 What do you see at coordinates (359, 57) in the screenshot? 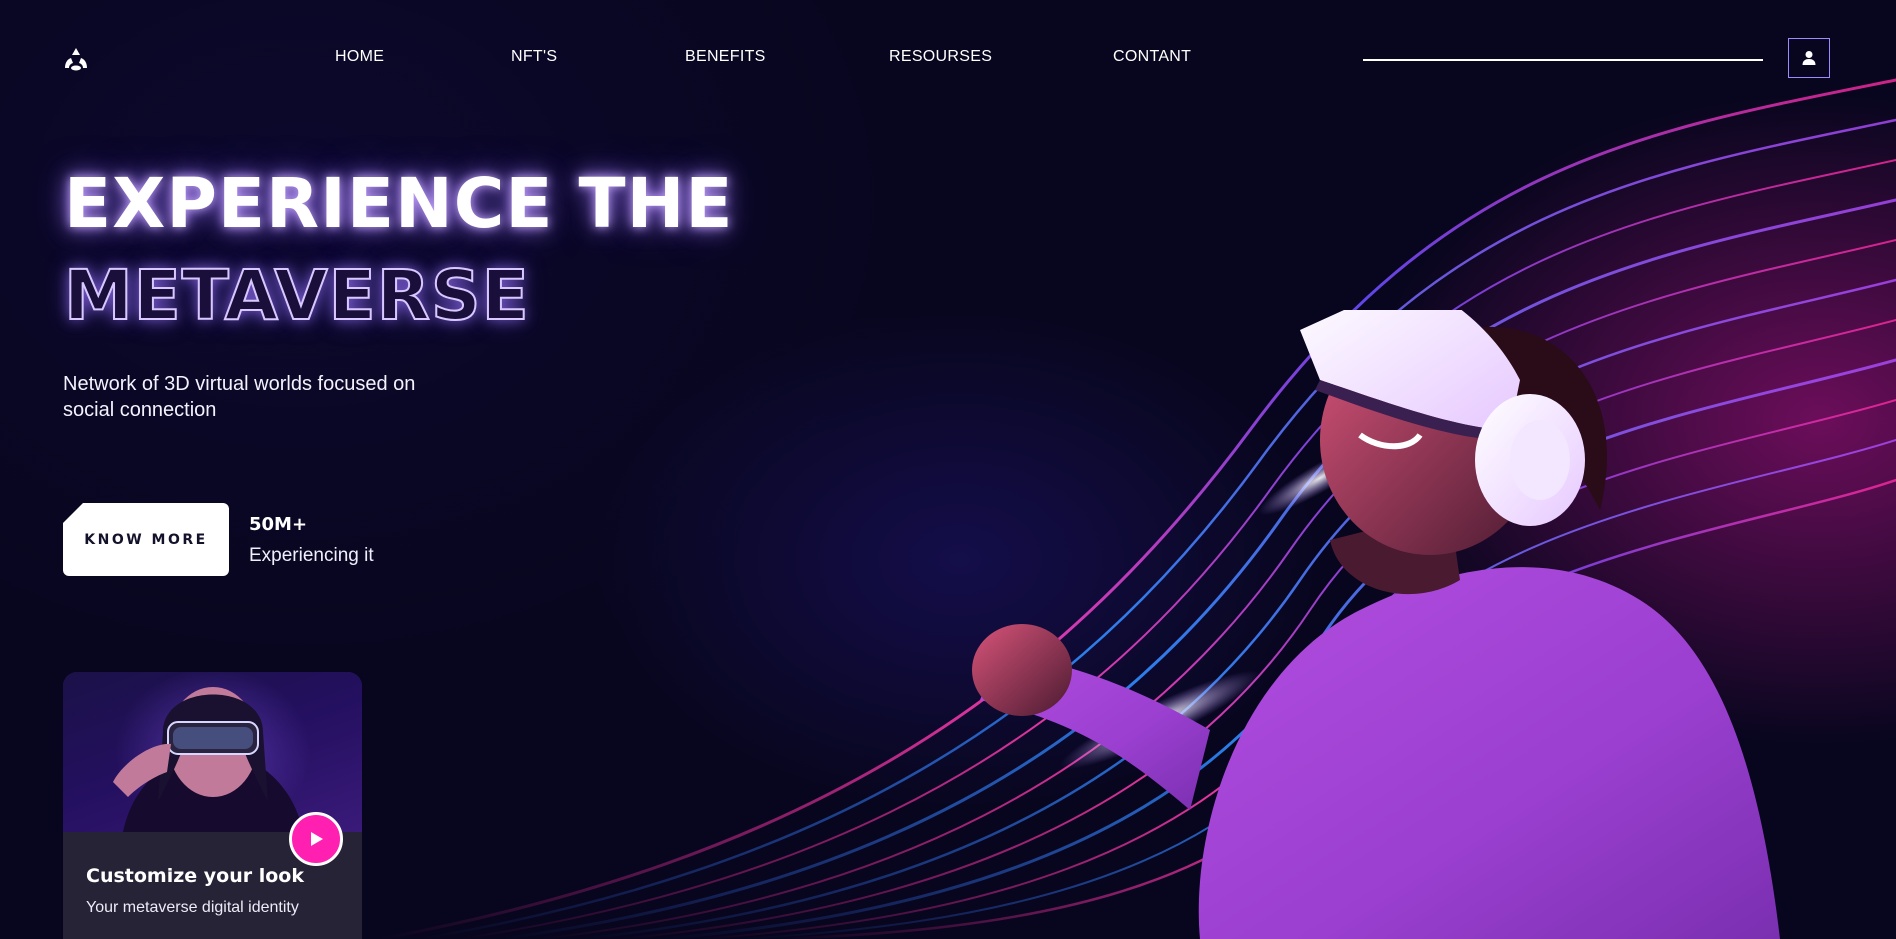
I see `nav-item-home: HOME` at bounding box center [359, 57].